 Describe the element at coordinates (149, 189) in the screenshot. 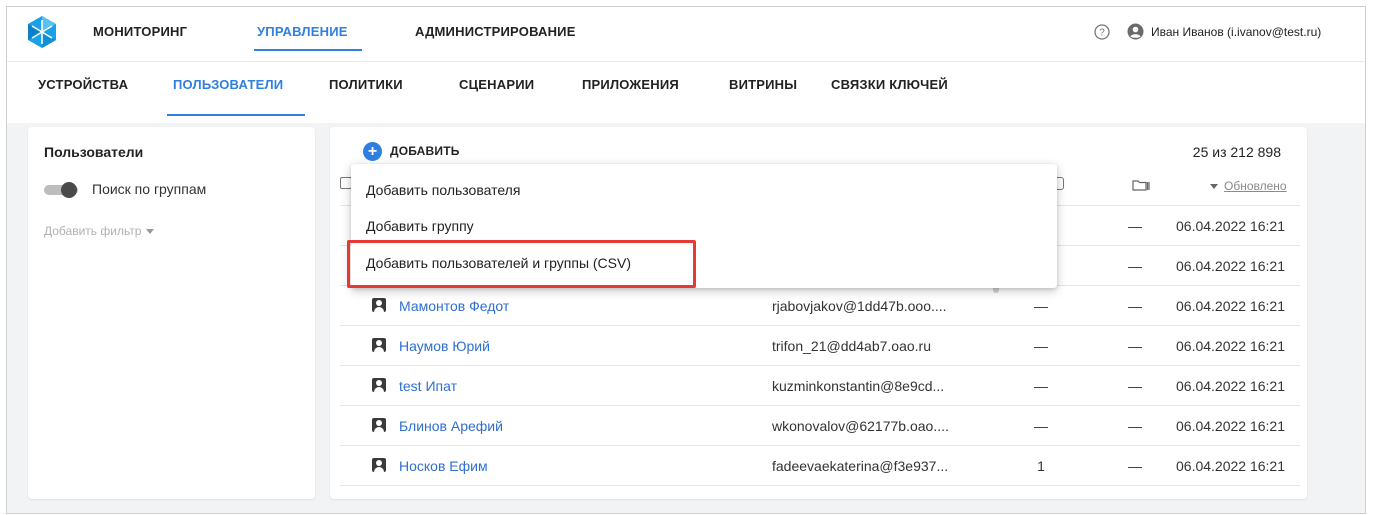

I see `group-search-label: Поиск по группам` at that location.